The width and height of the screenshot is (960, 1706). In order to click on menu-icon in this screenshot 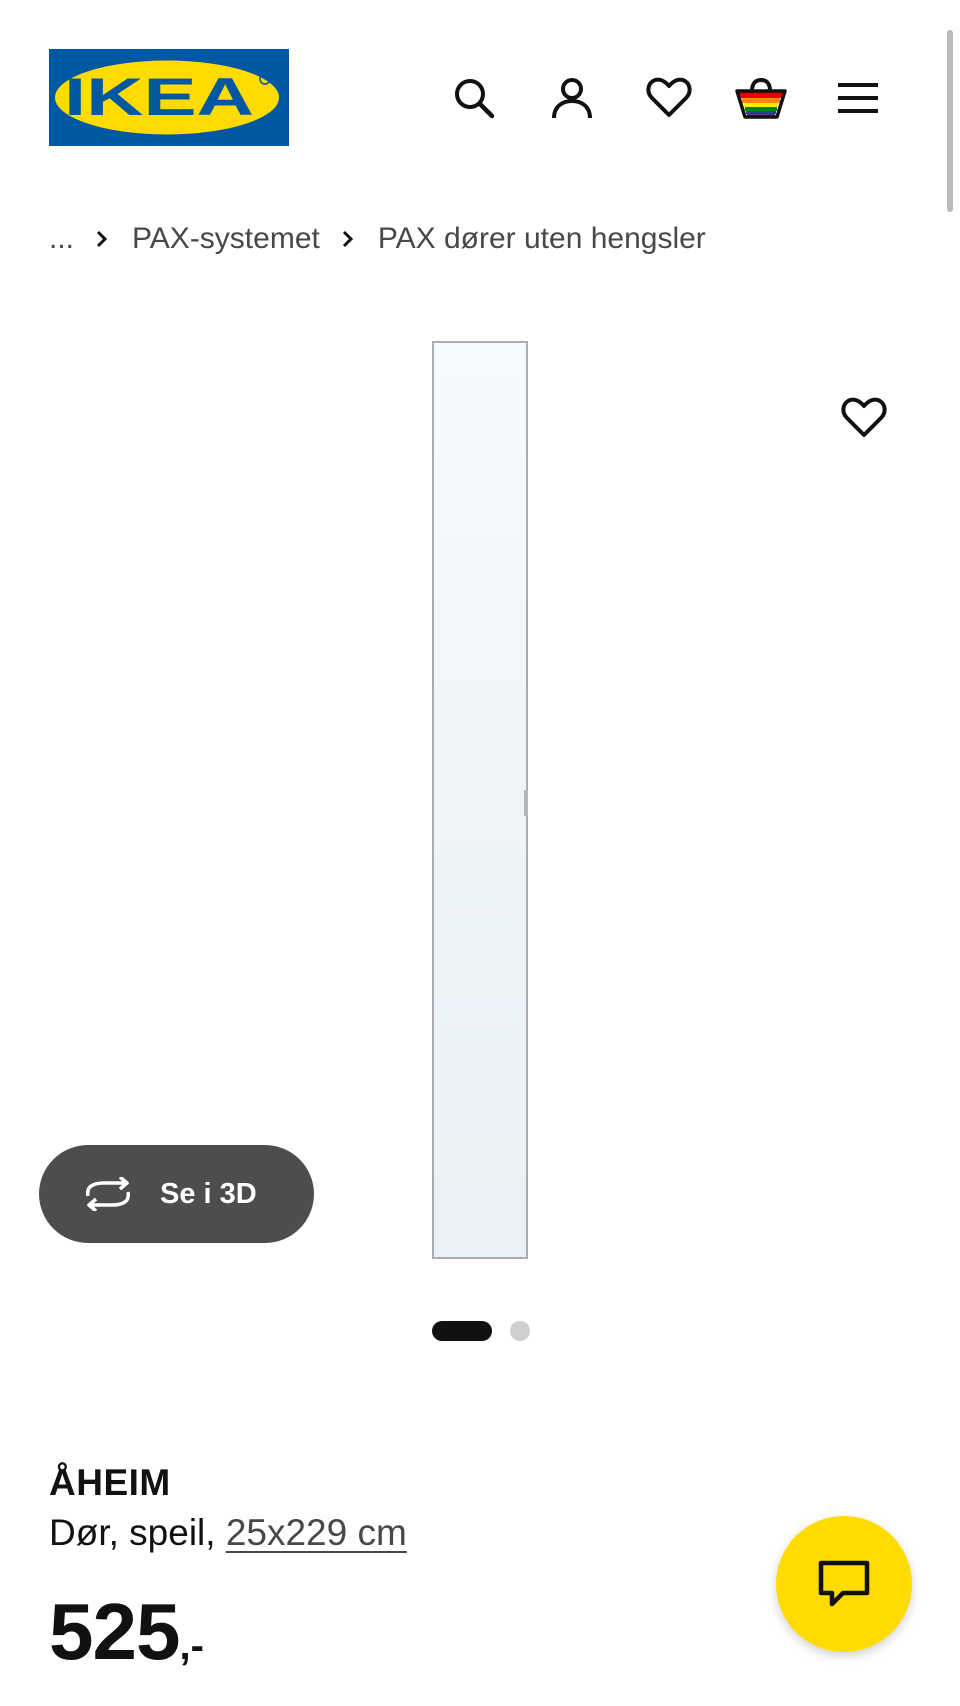, I will do `click(858, 98)`.